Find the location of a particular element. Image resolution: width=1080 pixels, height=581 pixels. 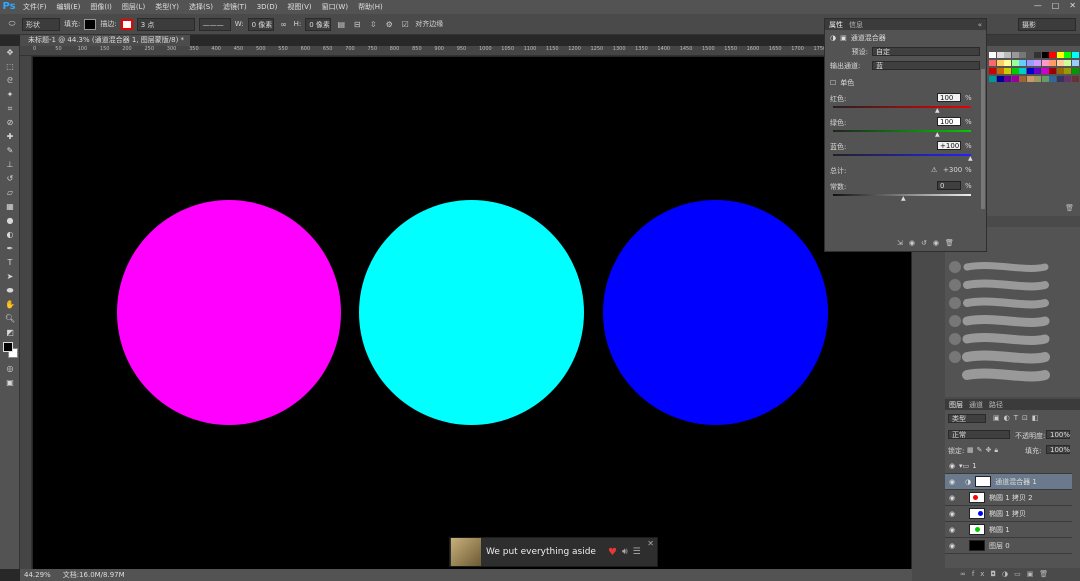

path-arrangement-icon: ⇳ is located at coordinates (373, 24).